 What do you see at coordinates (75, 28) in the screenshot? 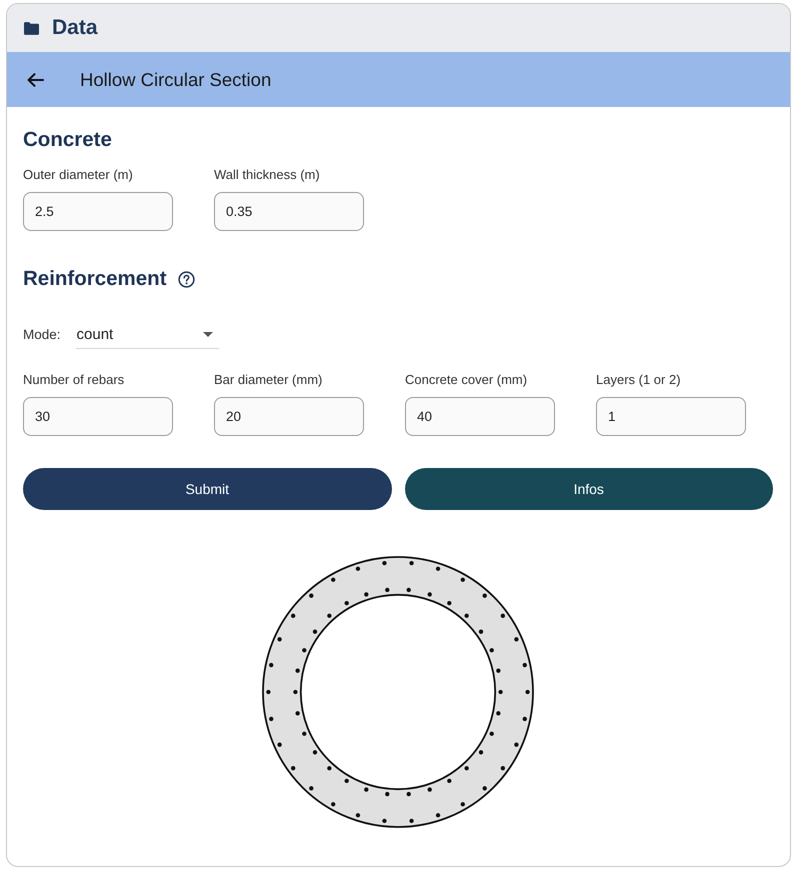
I see `panel-title: Data` at bounding box center [75, 28].